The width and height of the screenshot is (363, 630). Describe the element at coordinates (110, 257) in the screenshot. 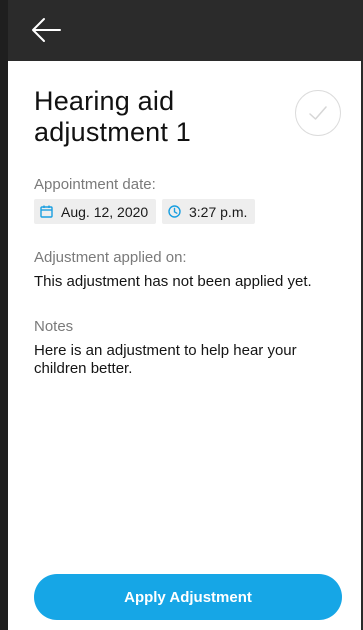

I see `adjustment-applied-label: Adjustment applied on:` at that location.